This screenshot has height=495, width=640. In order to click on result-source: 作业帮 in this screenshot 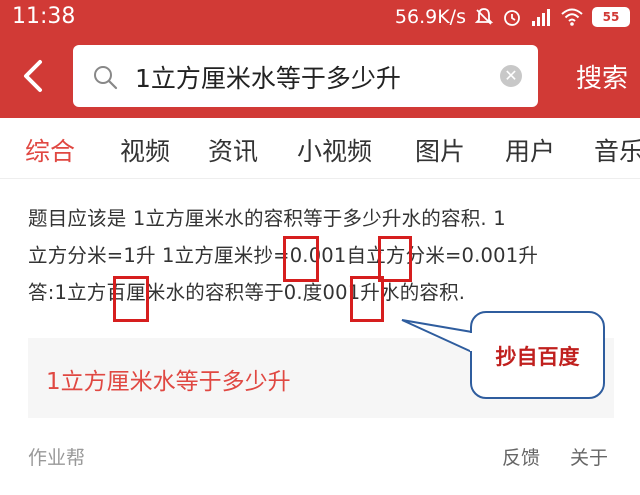, I will do `click(56, 456)`.